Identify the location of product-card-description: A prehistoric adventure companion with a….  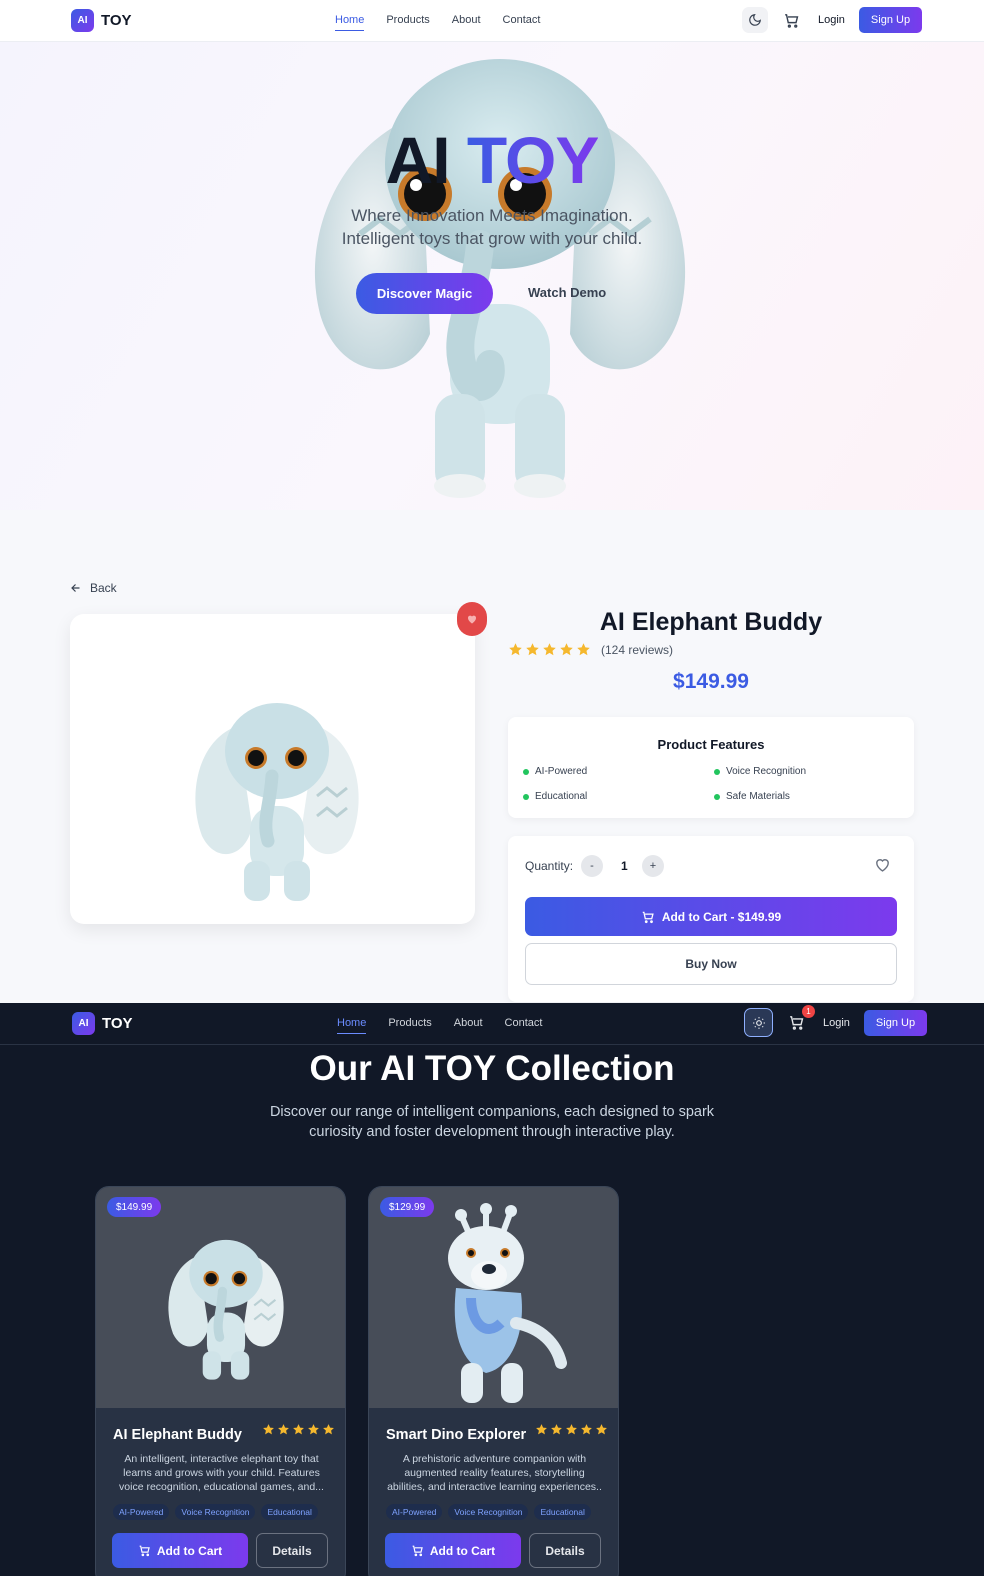
(494, 1473).